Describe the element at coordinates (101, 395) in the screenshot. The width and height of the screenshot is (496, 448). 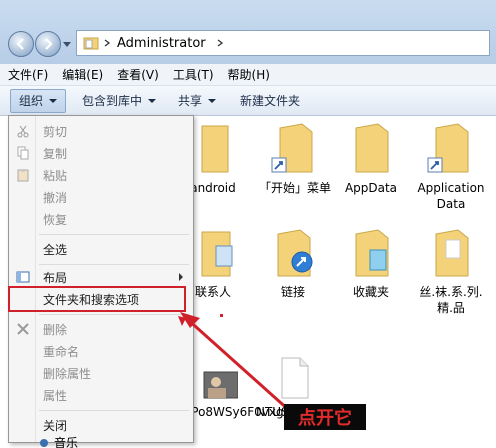
I see `menu-item-properties: 属性` at that location.